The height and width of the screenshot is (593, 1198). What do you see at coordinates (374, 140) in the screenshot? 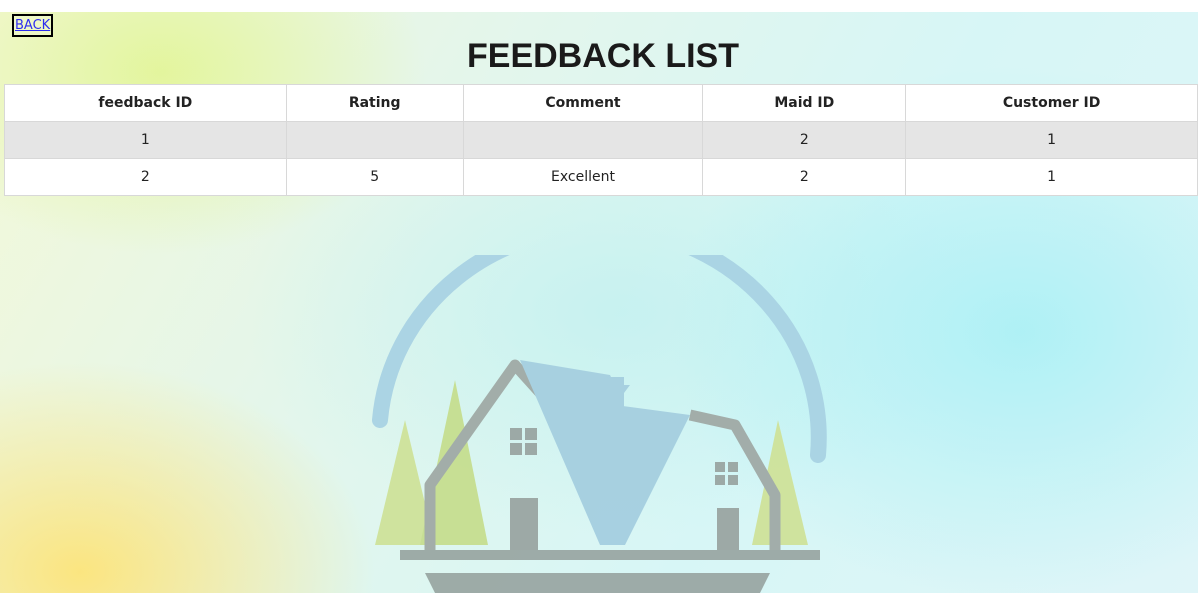
I see `cell-rating` at bounding box center [374, 140].